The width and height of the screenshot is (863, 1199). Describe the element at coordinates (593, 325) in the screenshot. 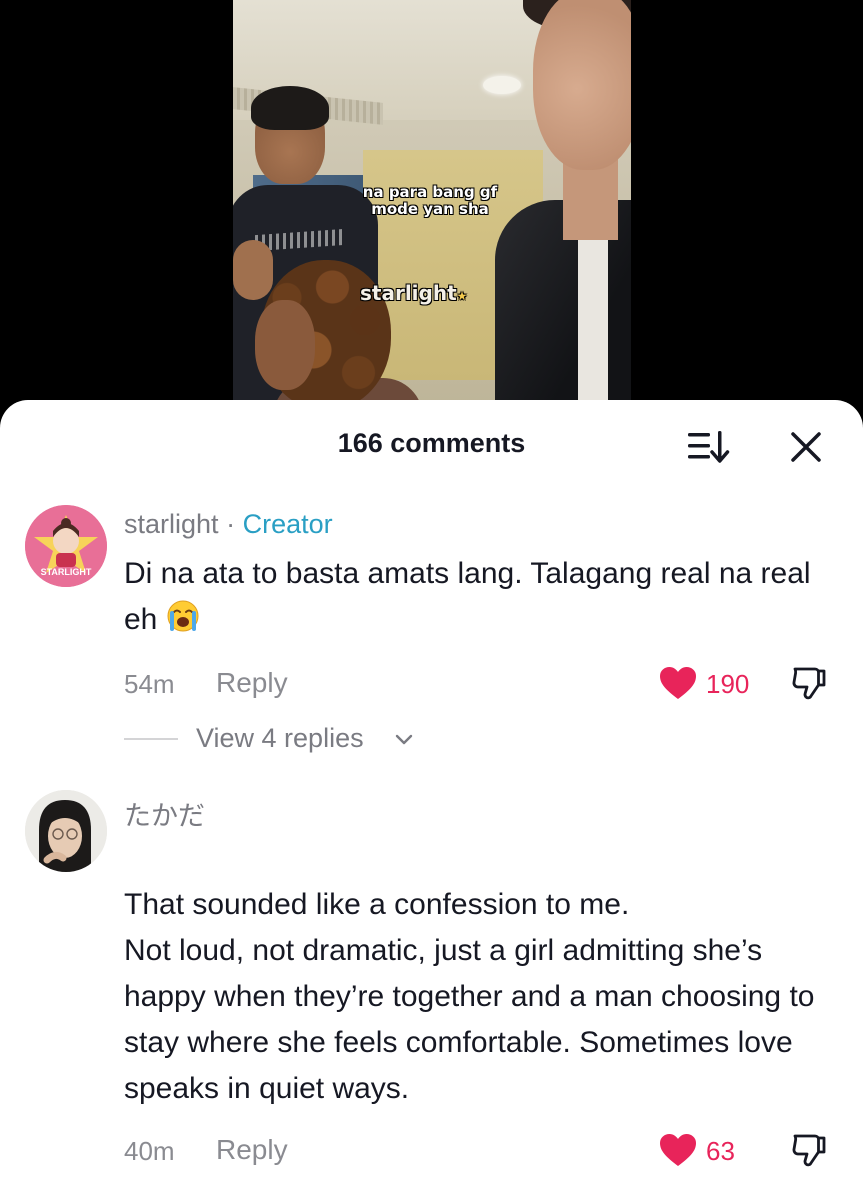

I see `video-person-right-shirt` at that location.